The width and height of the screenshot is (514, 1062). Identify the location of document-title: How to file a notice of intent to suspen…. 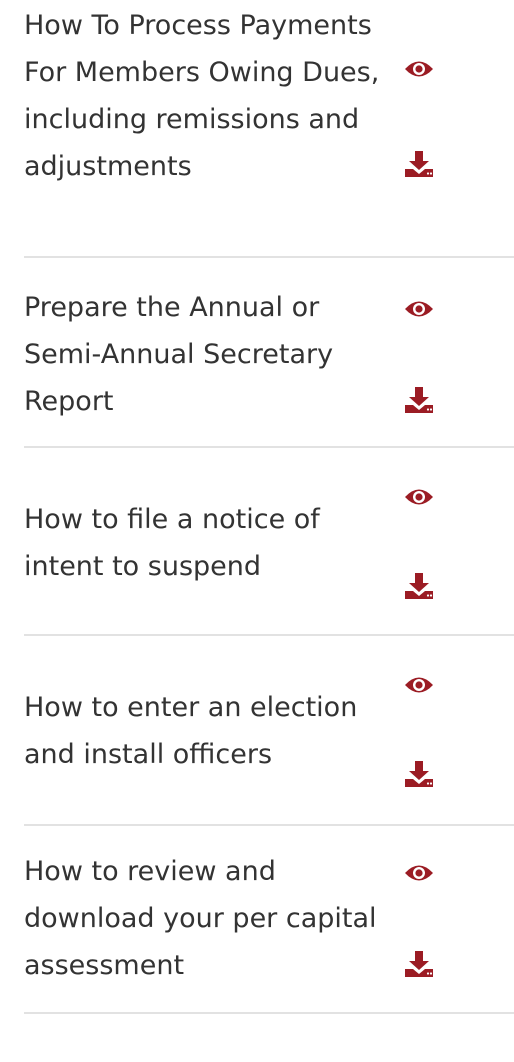
(172, 543).